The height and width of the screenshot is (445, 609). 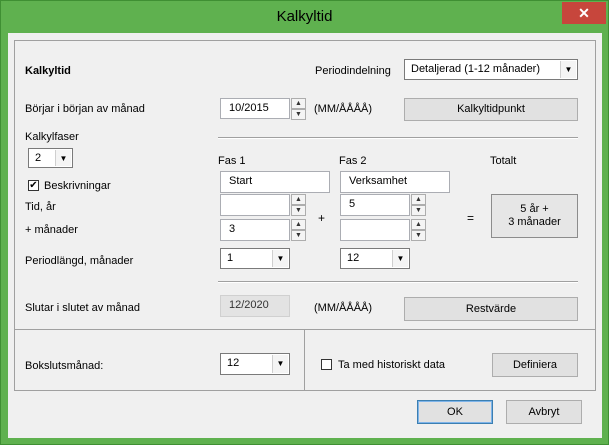 I want to click on history-label: Ta med historiskt data, so click(x=391, y=365).